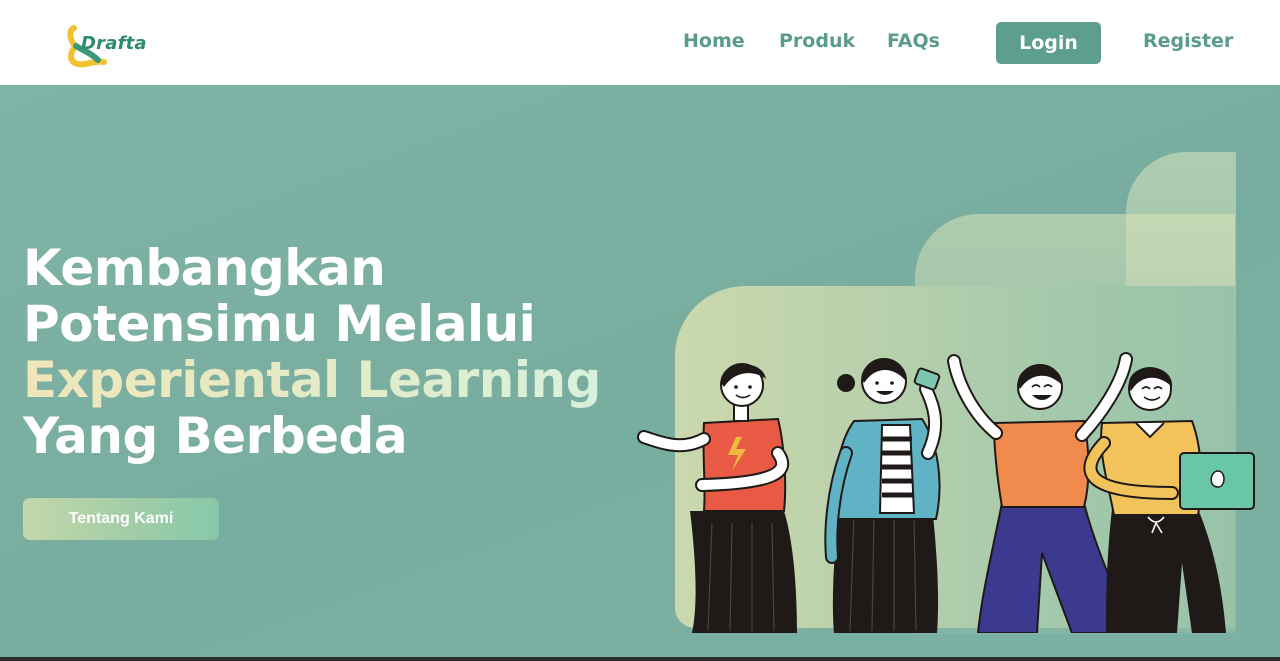 This screenshot has width=1280, height=661. What do you see at coordinates (1188, 41) in the screenshot?
I see `register-link: Register` at bounding box center [1188, 41].